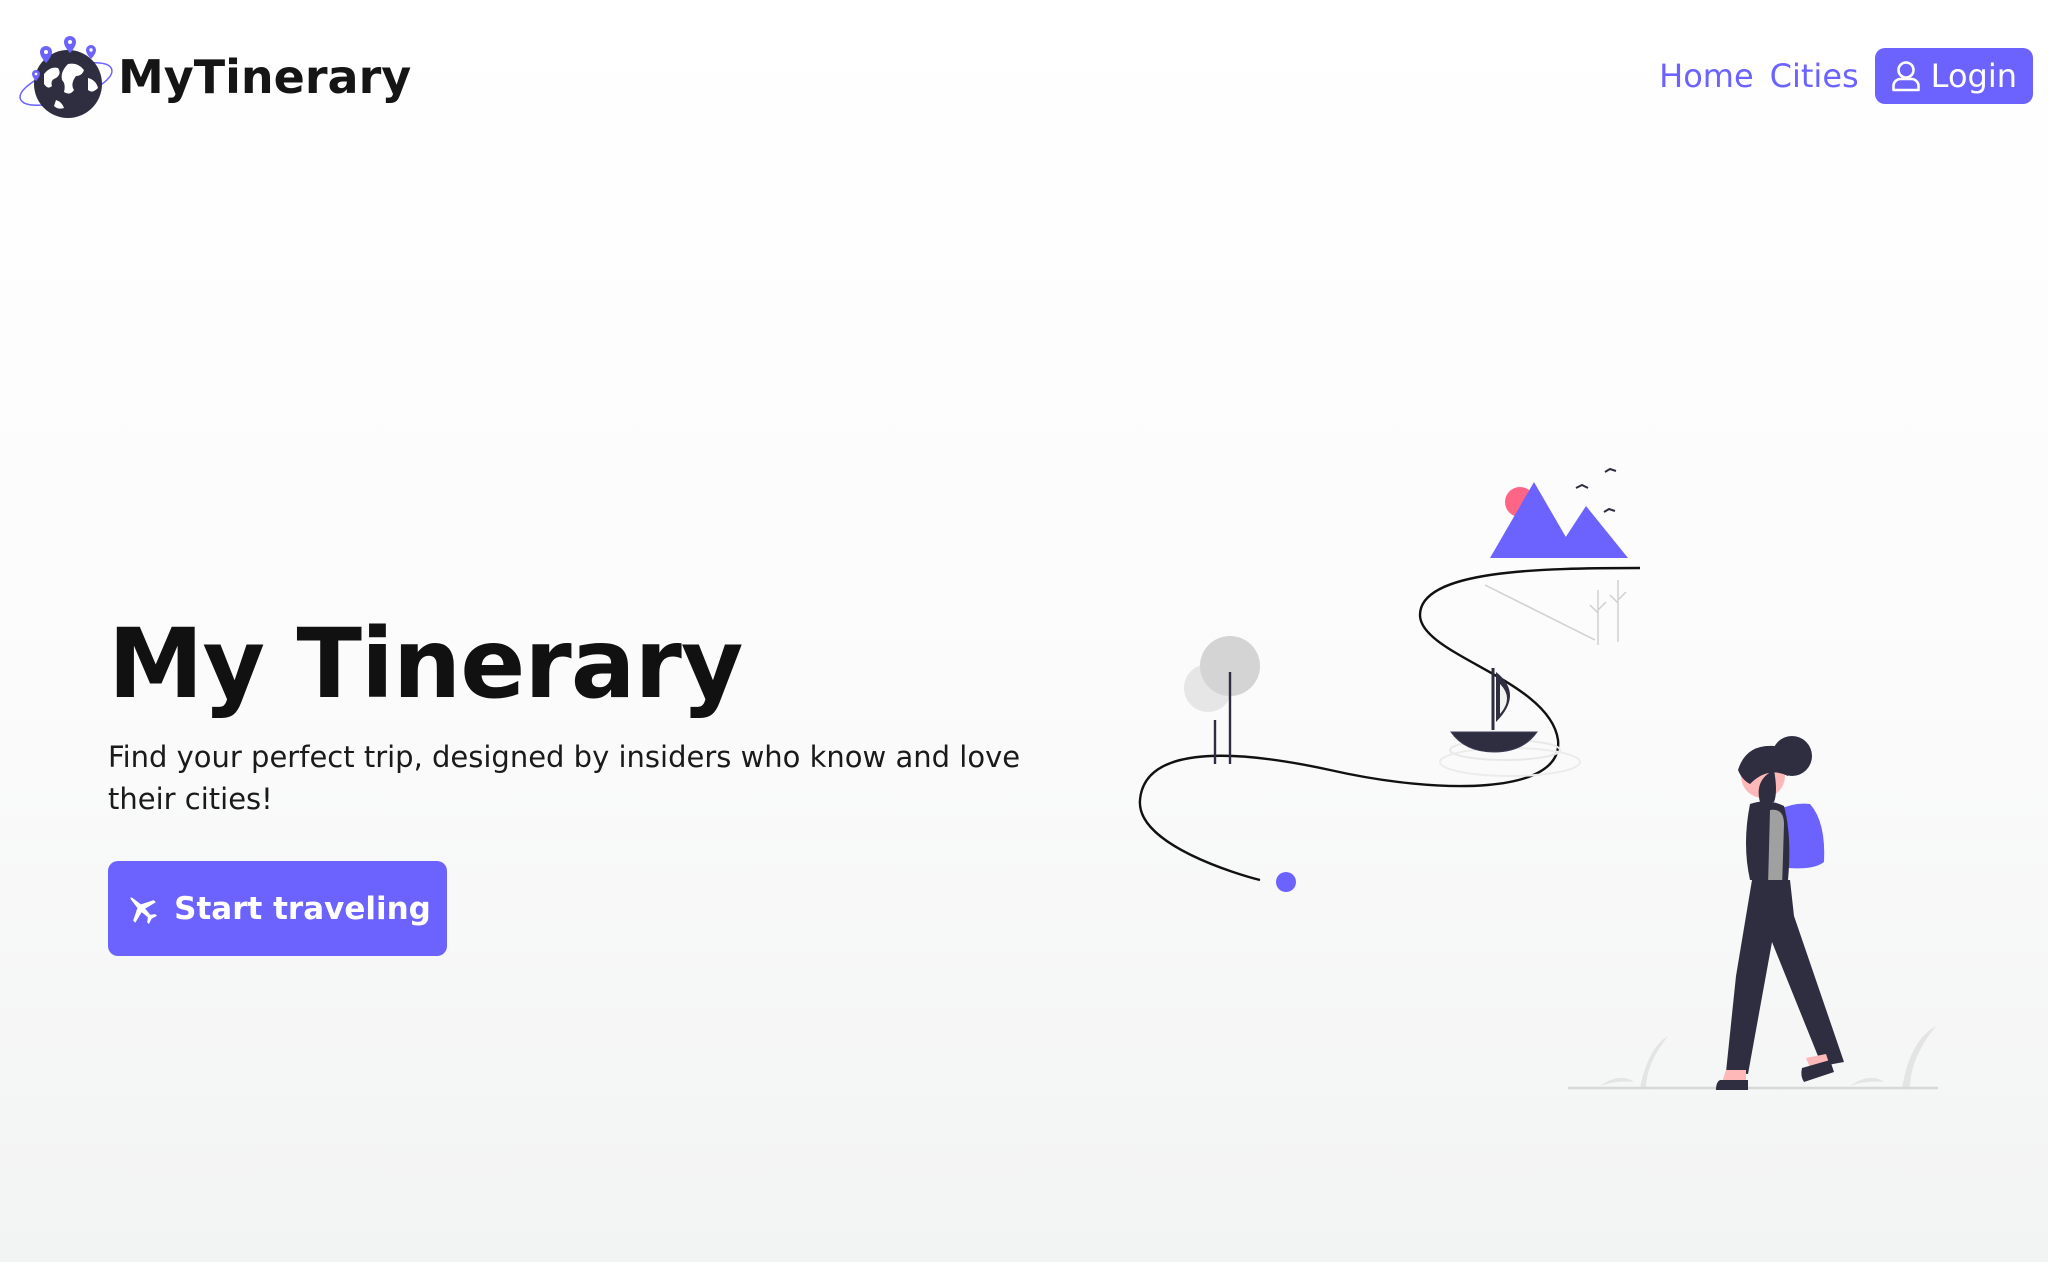  What do you see at coordinates (1024, 80) in the screenshot?
I see `navbar: MyTinerary Home Cities Login` at bounding box center [1024, 80].